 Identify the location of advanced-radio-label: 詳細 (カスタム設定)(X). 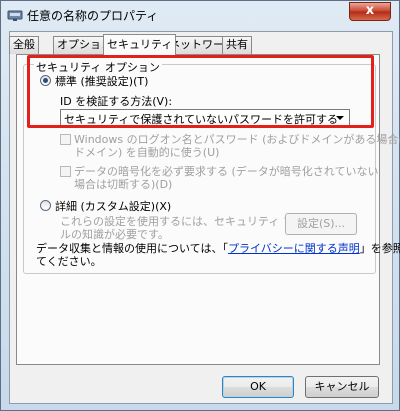
(113, 206).